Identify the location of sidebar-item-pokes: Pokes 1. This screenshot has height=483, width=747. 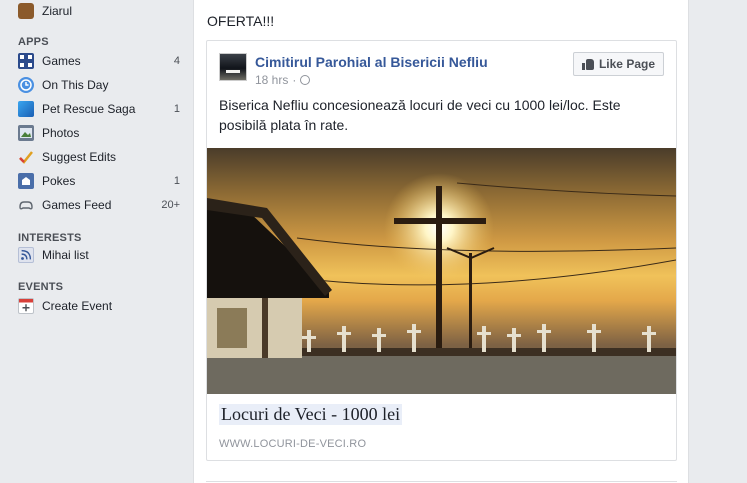
(99, 181).